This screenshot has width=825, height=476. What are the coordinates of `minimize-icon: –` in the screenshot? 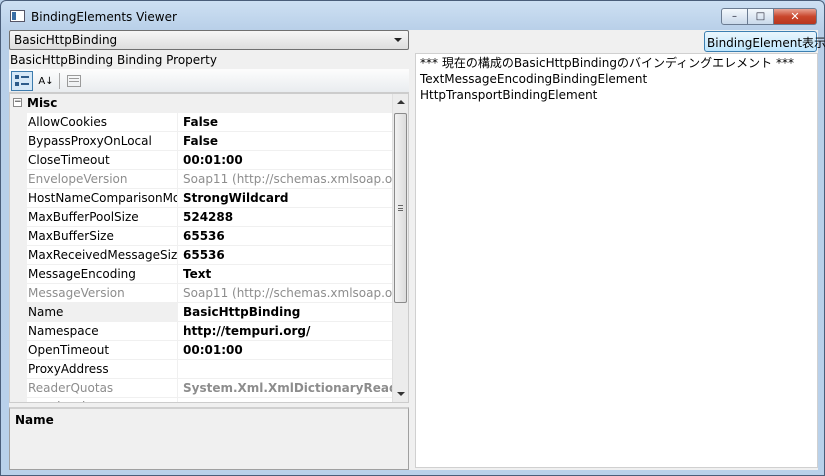 It's located at (734, 16).